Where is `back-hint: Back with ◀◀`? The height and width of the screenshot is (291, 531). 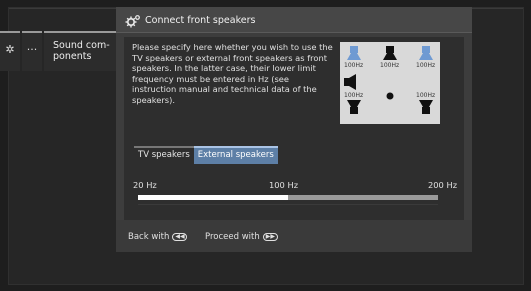 back-hint: Back with ◀◀ is located at coordinates (158, 237).